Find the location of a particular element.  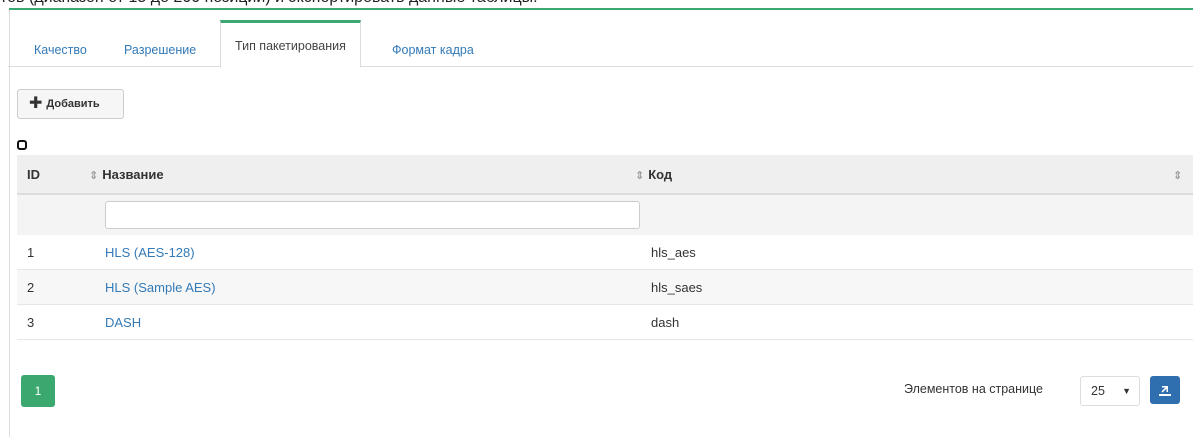

table-row: 3 DASH dash is located at coordinates (605, 322).